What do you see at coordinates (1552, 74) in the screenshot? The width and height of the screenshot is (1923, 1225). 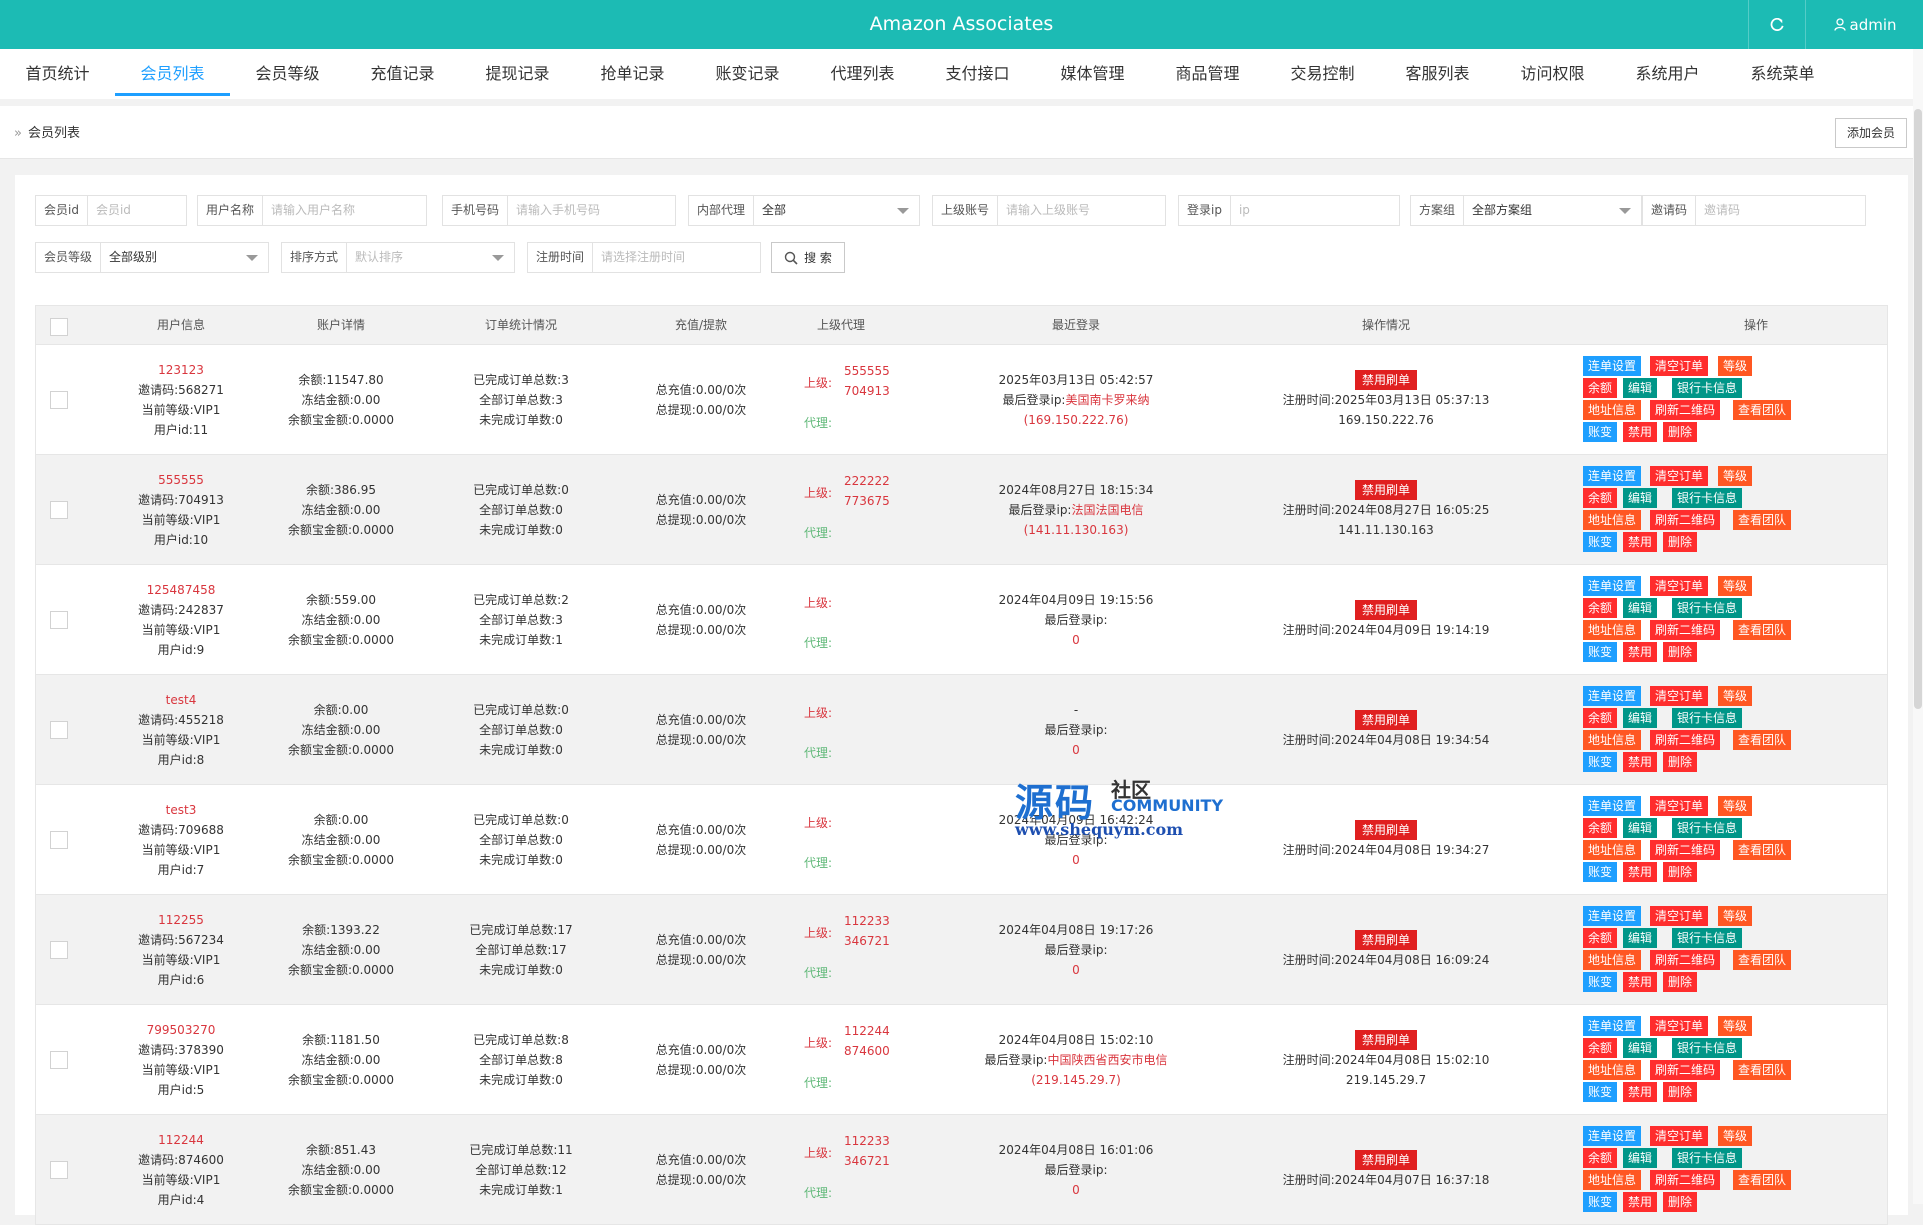 I see `nav-tab: 访问权限` at bounding box center [1552, 74].